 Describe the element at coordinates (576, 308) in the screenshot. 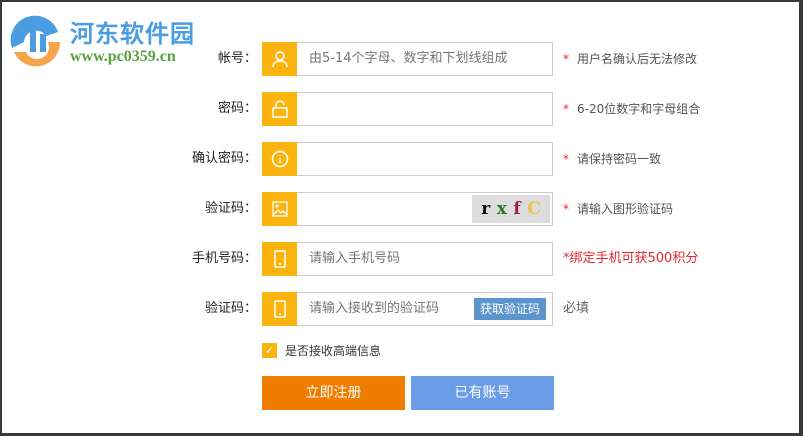

I see `sms-code-hint: 必填` at that location.